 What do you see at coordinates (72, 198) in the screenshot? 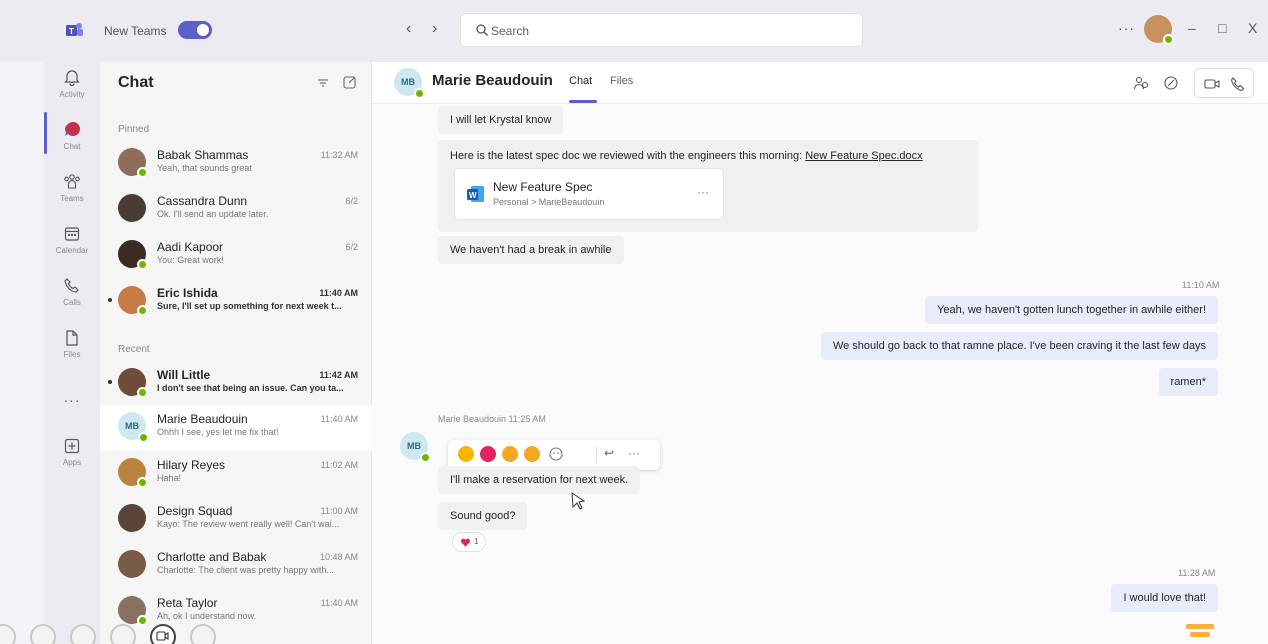
I see `rail-label: Teams` at bounding box center [72, 198].